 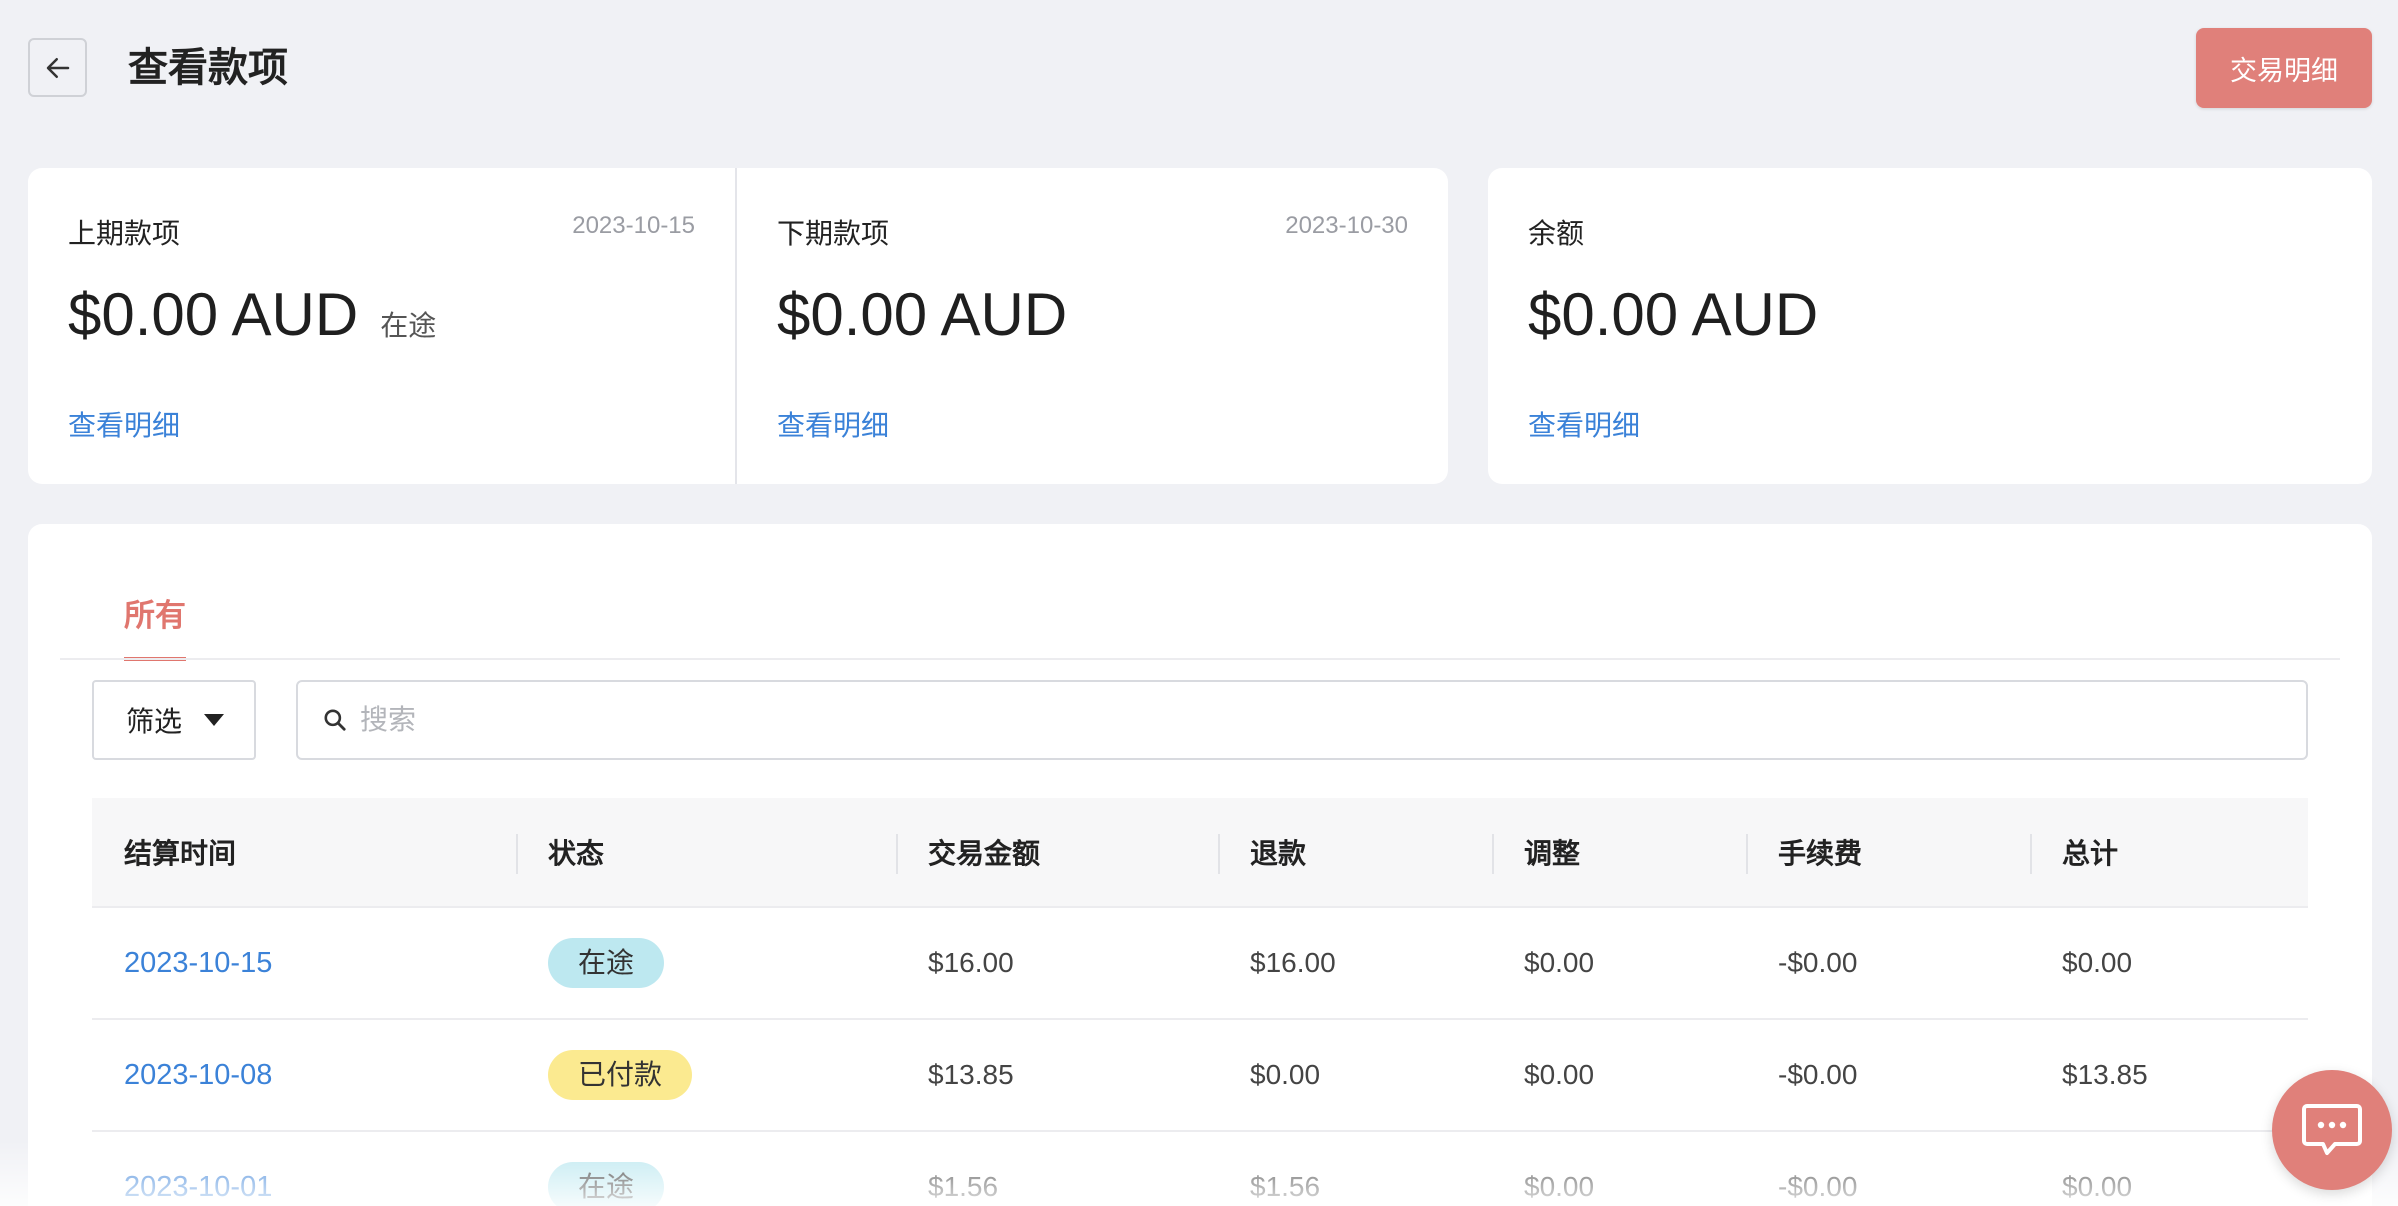 What do you see at coordinates (208, 68) in the screenshot?
I see `page-title: 查看款项` at bounding box center [208, 68].